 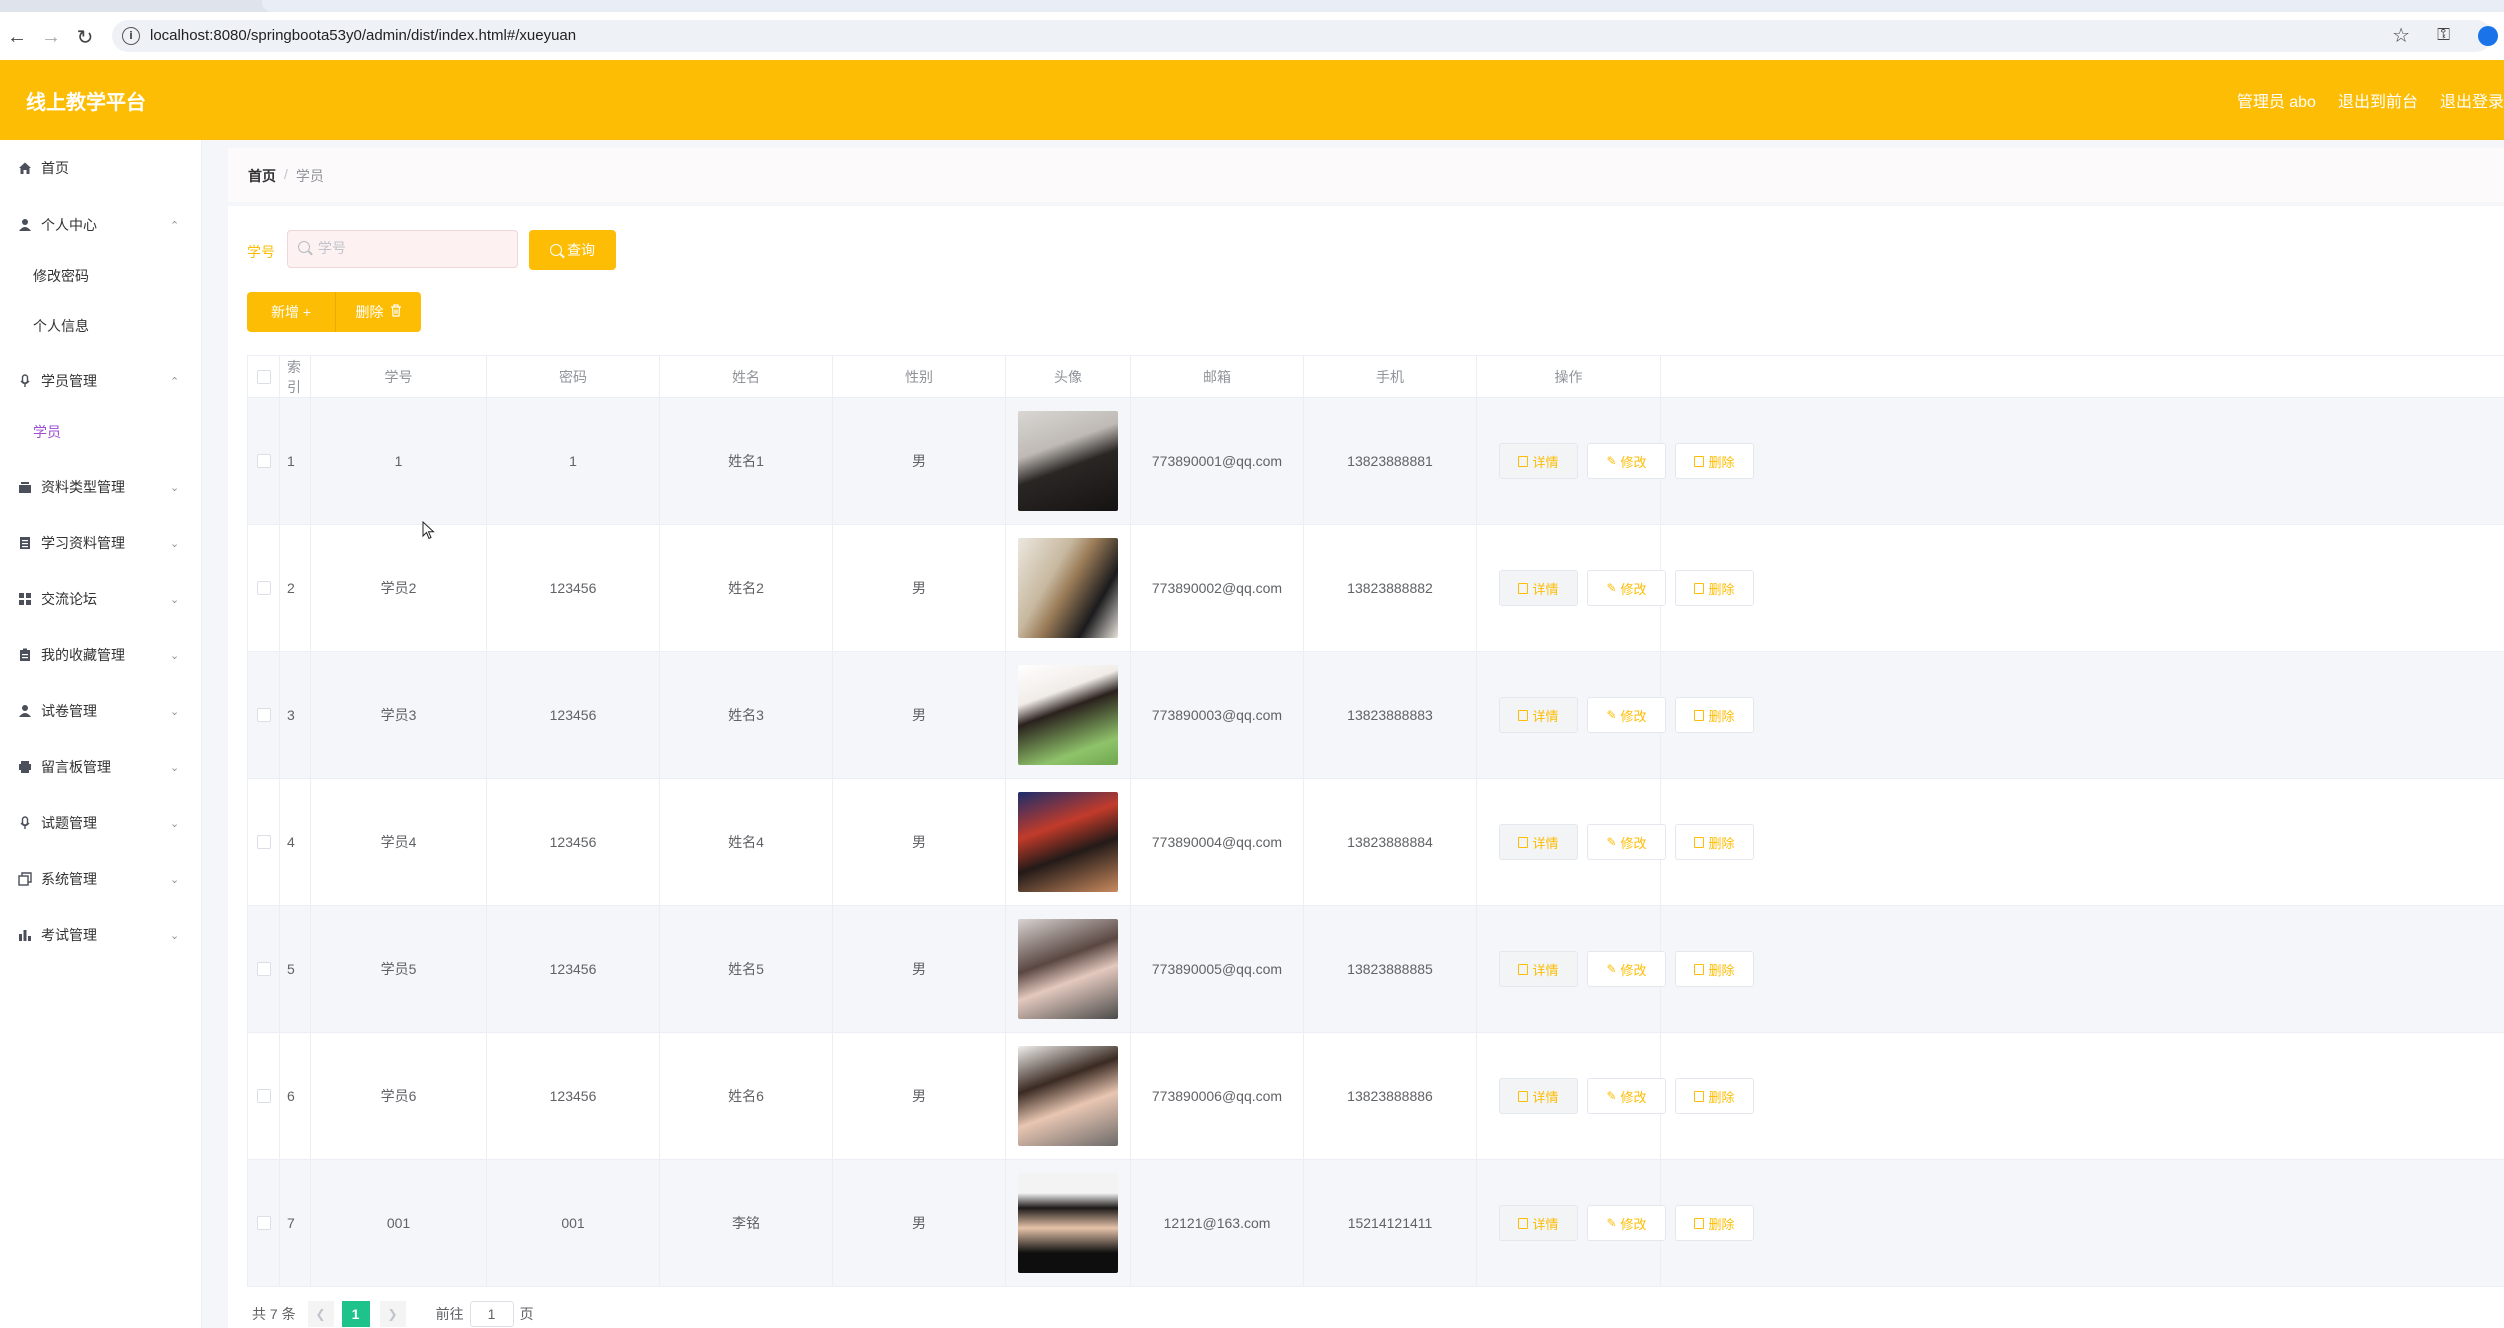 What do you see at coordinates (746, 1096) in the screenshot?
I see `cell-xingming: 姓名6` at bounding box center [746, 1096].